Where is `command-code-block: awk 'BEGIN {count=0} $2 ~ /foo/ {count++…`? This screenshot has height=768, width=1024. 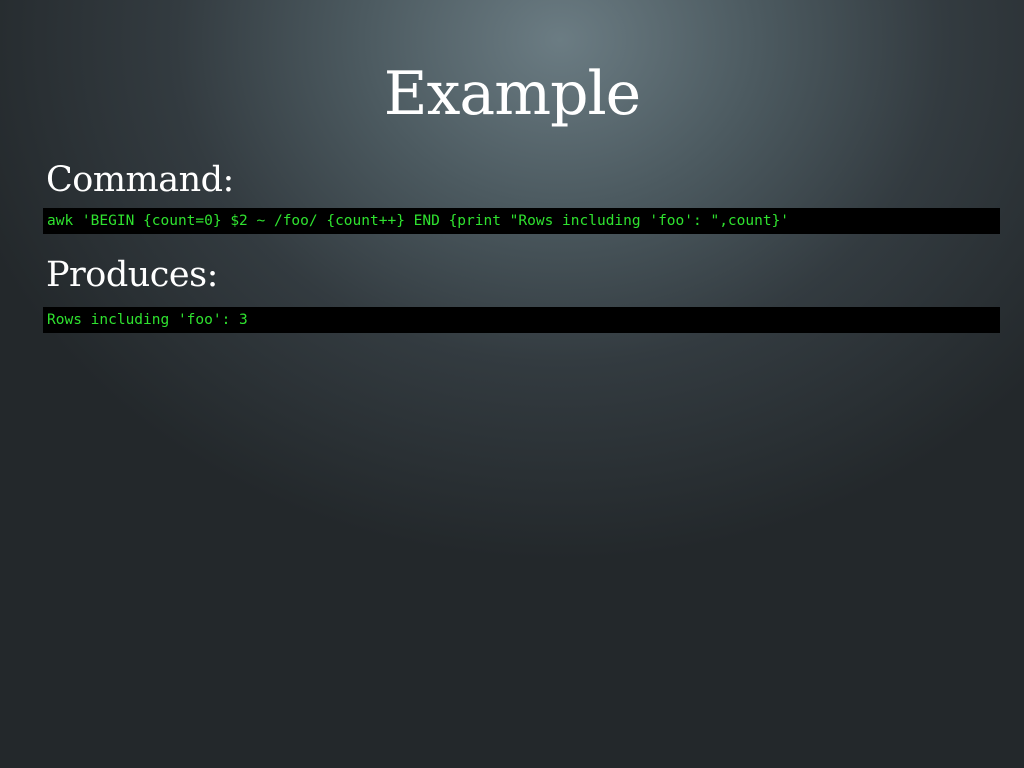
command-code-block: awk 'BEGIN {count=0} $2 ~ /foo/ {count++… is located at coordinates (521, 221).